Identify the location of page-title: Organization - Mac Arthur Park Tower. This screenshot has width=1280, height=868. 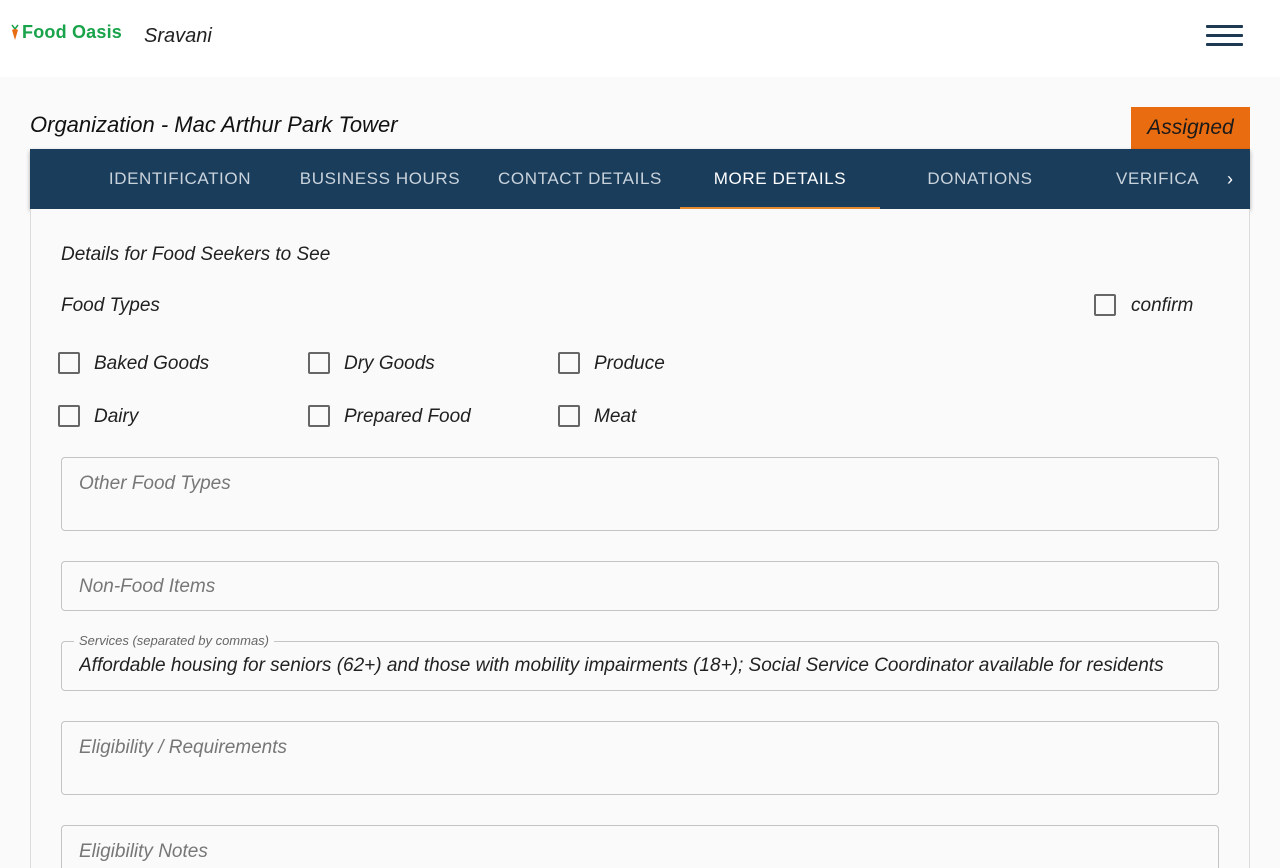
(214, 124).